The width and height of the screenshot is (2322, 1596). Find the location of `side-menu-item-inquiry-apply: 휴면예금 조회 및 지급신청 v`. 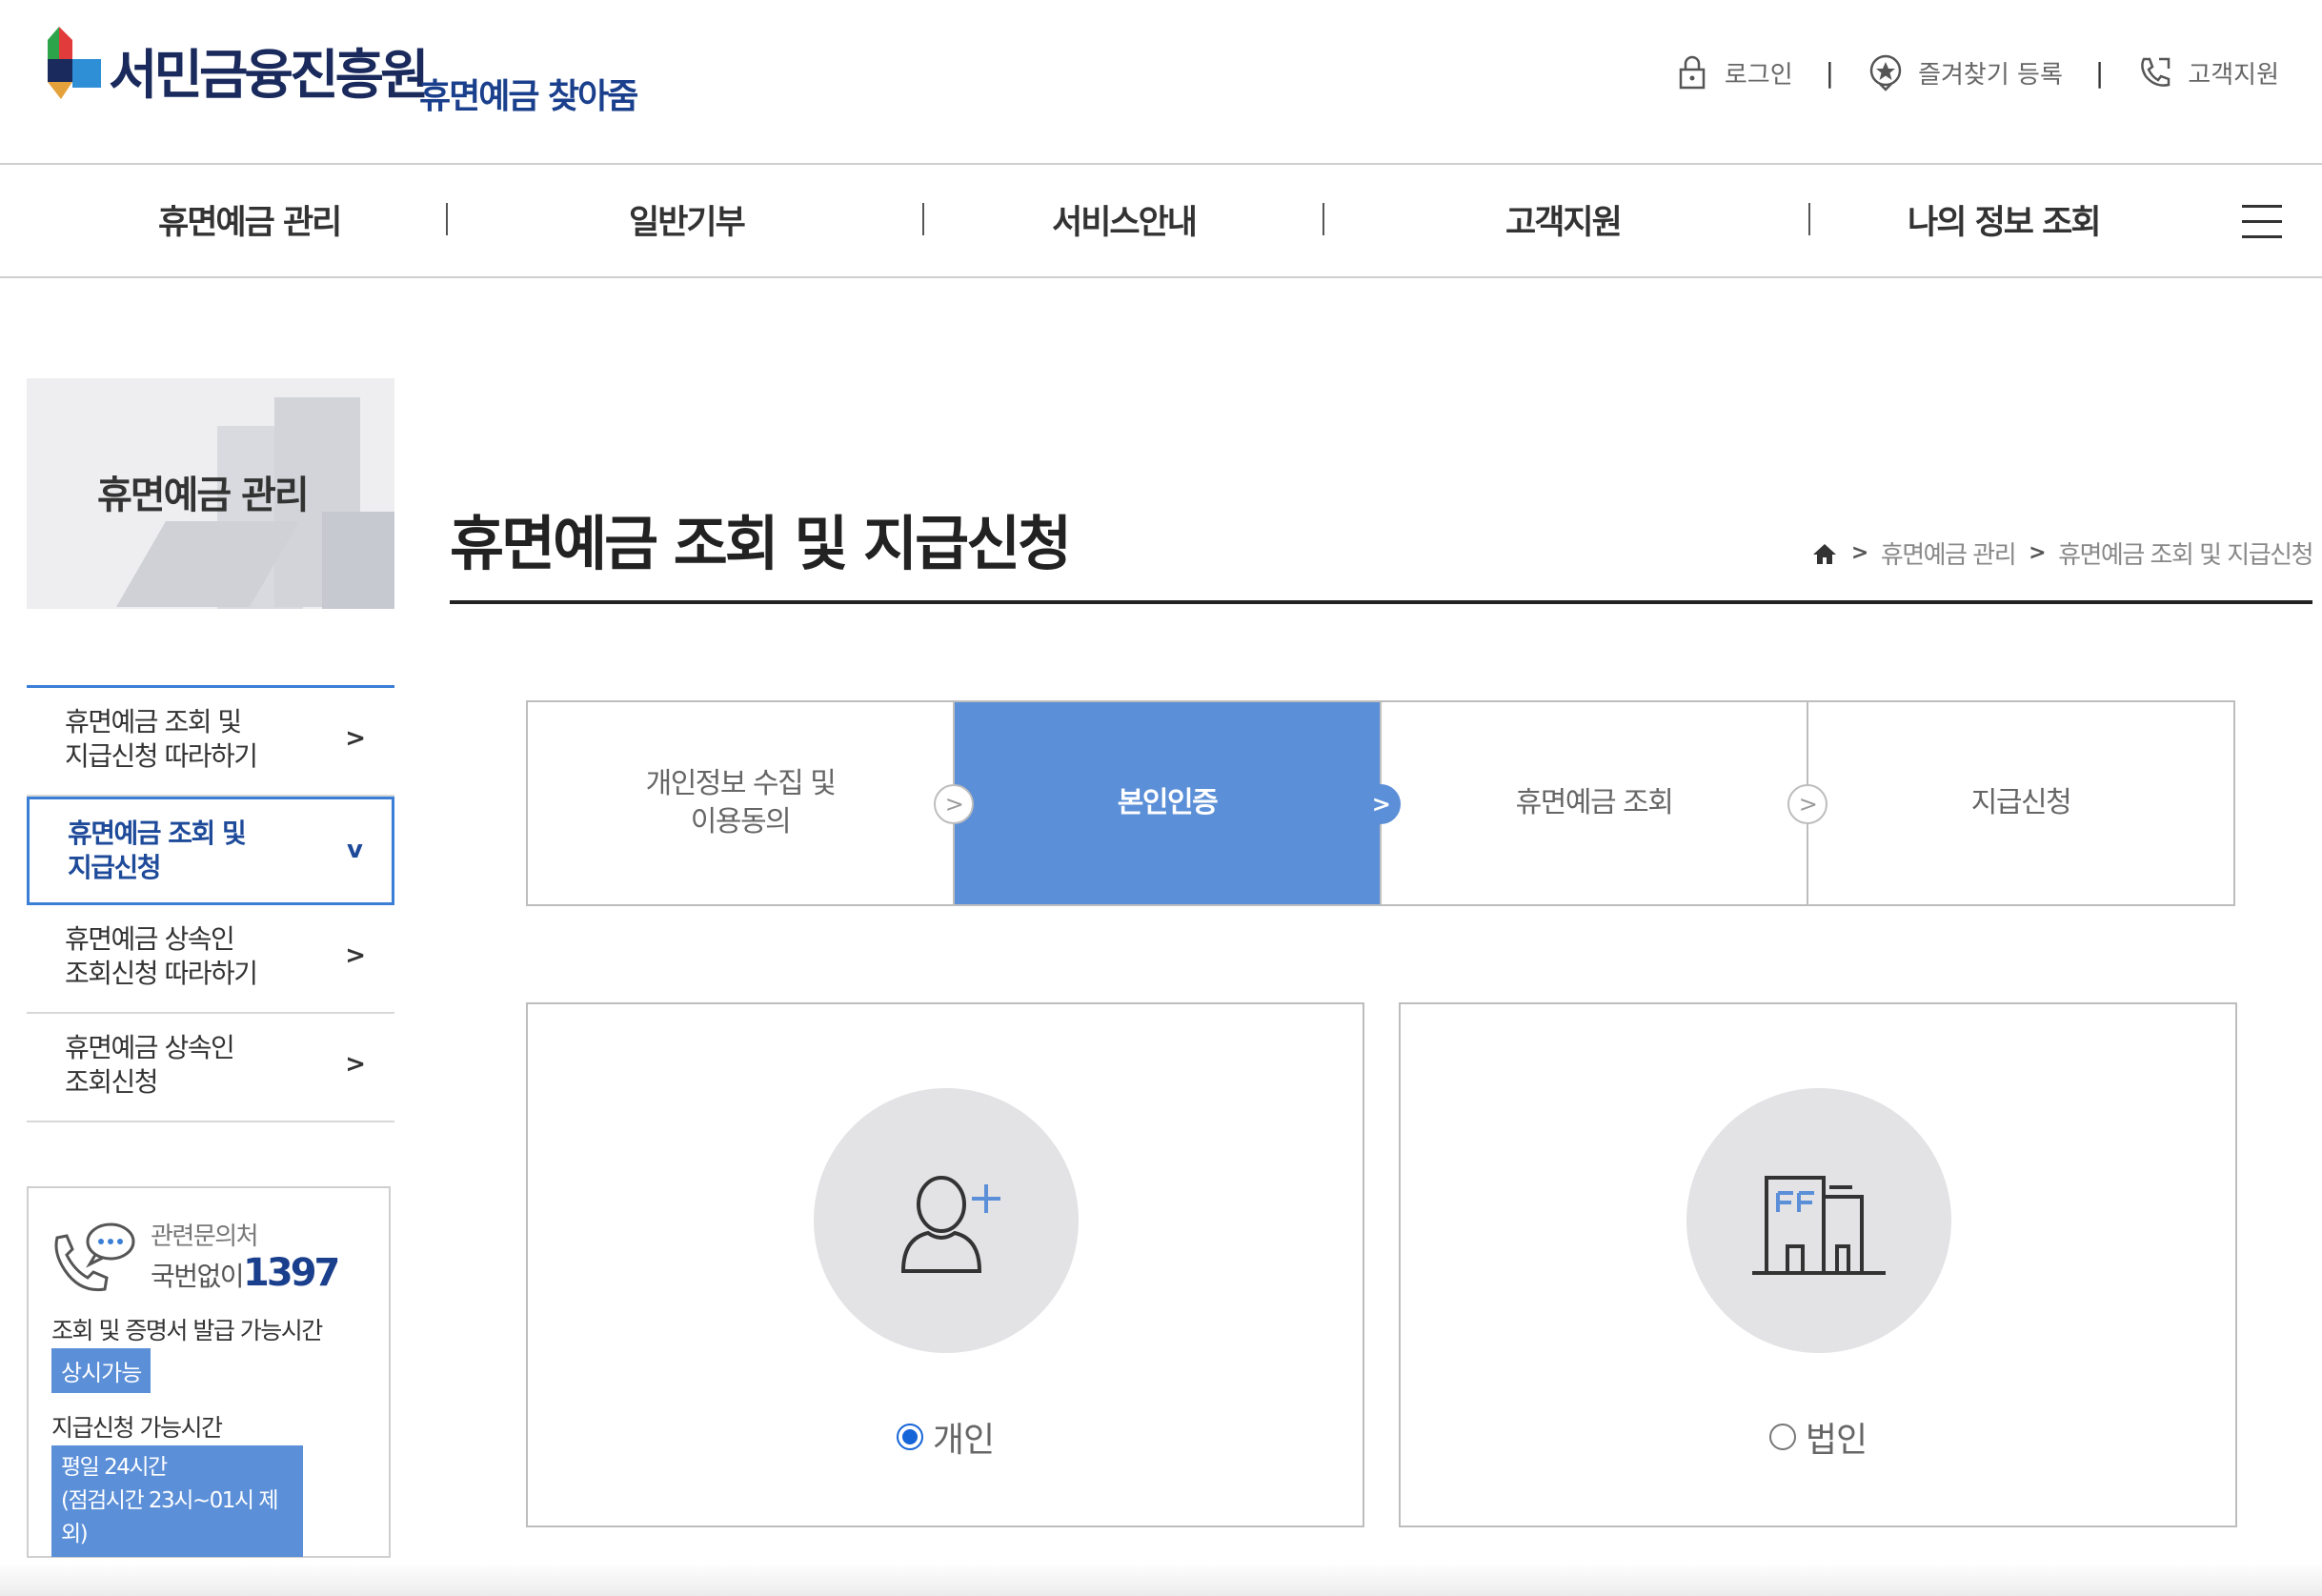

side-menu-item-inquiry-apply: 휴면예금 조회 및 지급신청 v is located at coordinates (210, 851).